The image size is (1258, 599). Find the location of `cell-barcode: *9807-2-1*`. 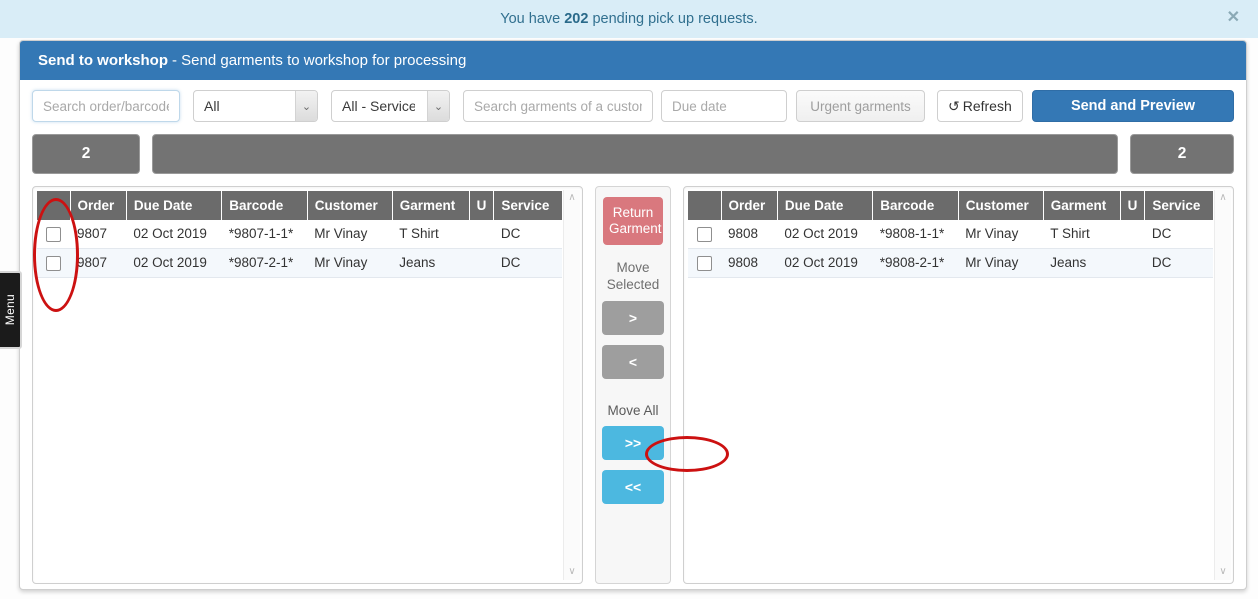

cell-barcode: *9807-2-1* is located at coordinates (264, 263).